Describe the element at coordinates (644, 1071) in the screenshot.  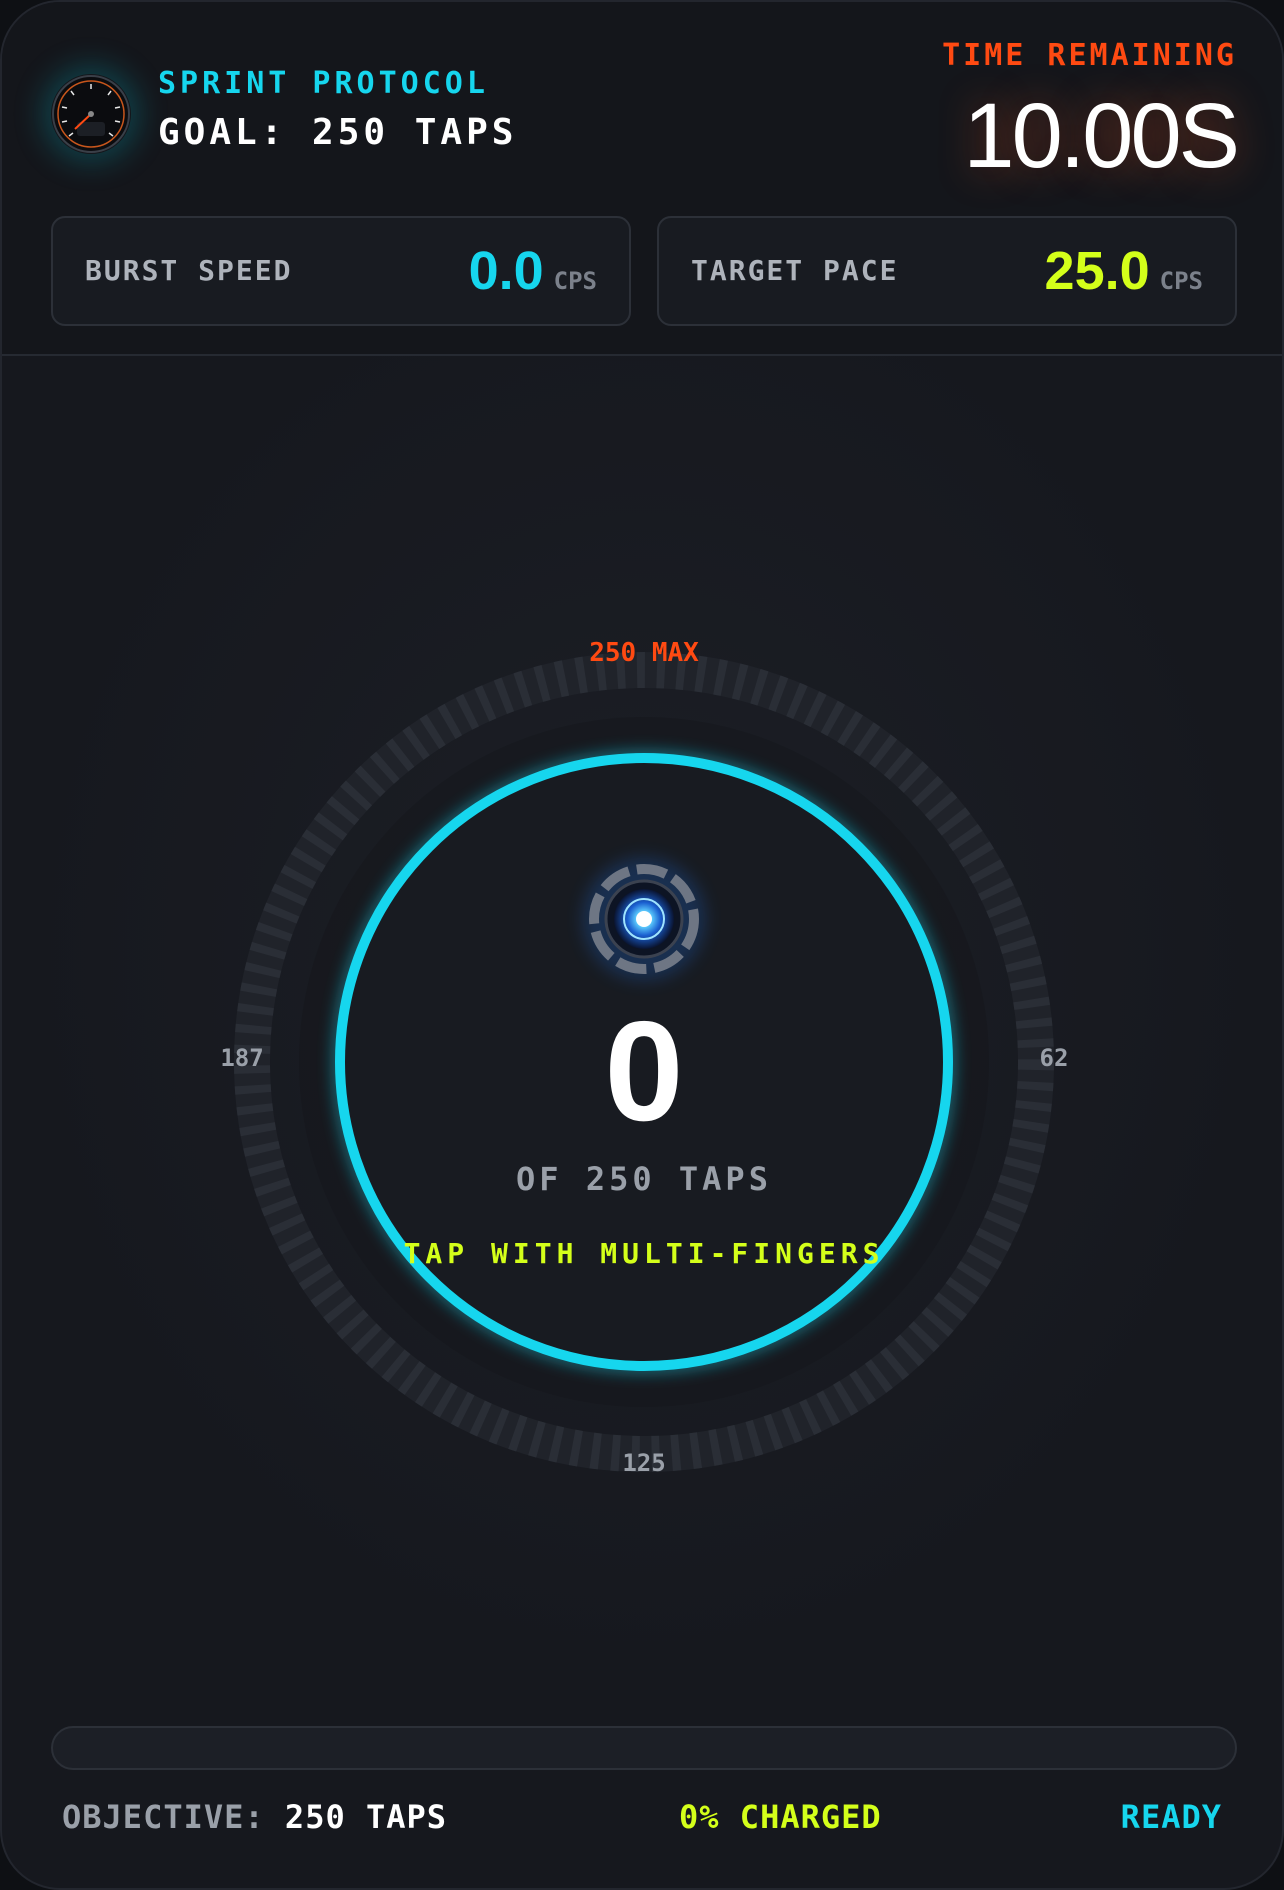
I see `tap-count: 0` at that location.